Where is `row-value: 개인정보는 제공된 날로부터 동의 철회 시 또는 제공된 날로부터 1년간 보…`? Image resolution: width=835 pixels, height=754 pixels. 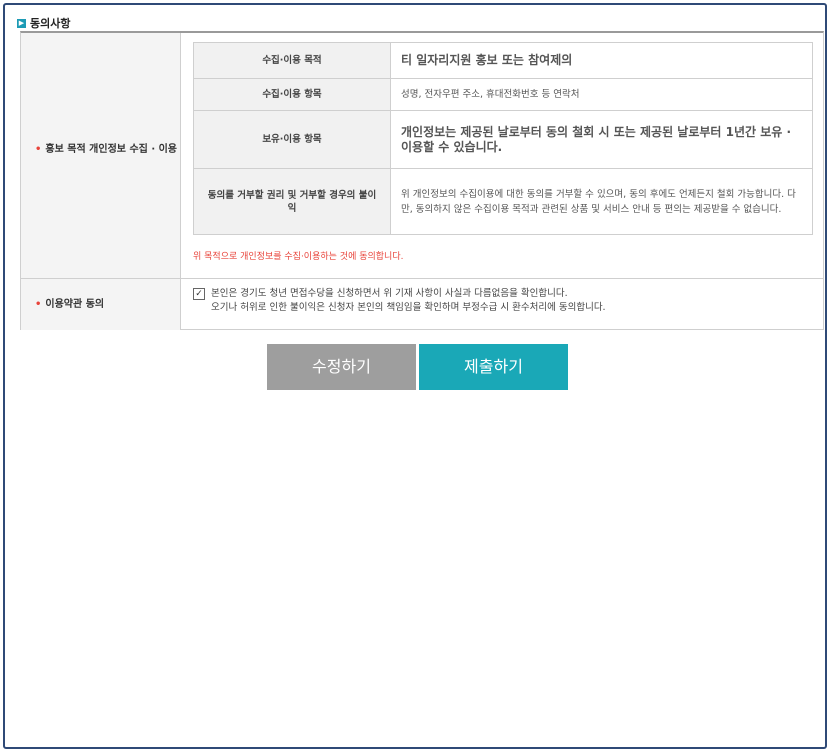 row-value: 개인정보는 제공된 날로부터 동의 철회 시 또는 제공된 날로부터 1년간 보… is located at coordinates (601, 139).